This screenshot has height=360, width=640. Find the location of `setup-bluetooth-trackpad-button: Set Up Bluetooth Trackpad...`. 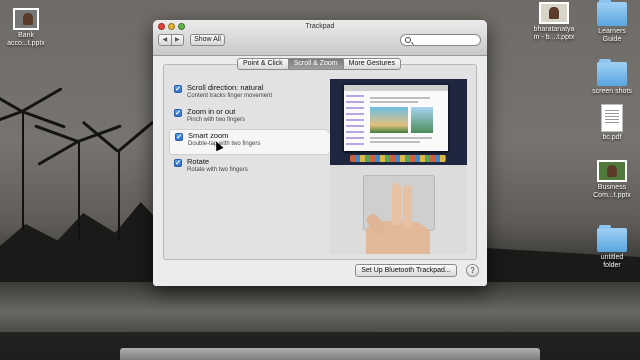

setup-bluetooth-trackpad-button: Set Up Bluetooth Trackpad... is located at coordinates (406, 270).